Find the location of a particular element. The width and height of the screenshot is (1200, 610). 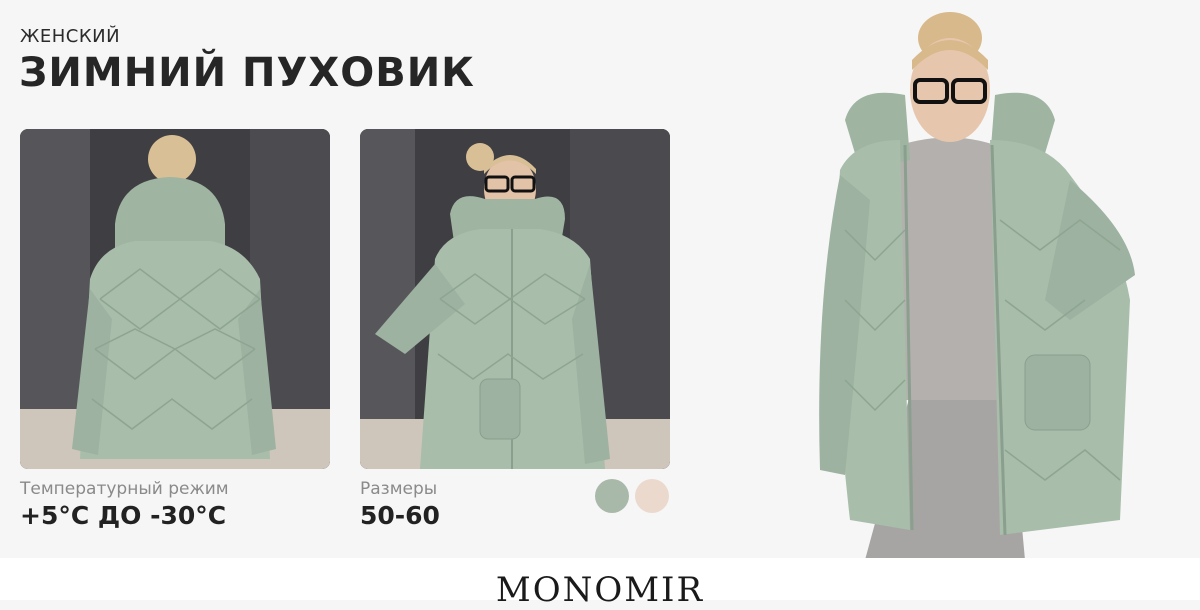

color-swatch-sage is located at coordinates (612, 496).